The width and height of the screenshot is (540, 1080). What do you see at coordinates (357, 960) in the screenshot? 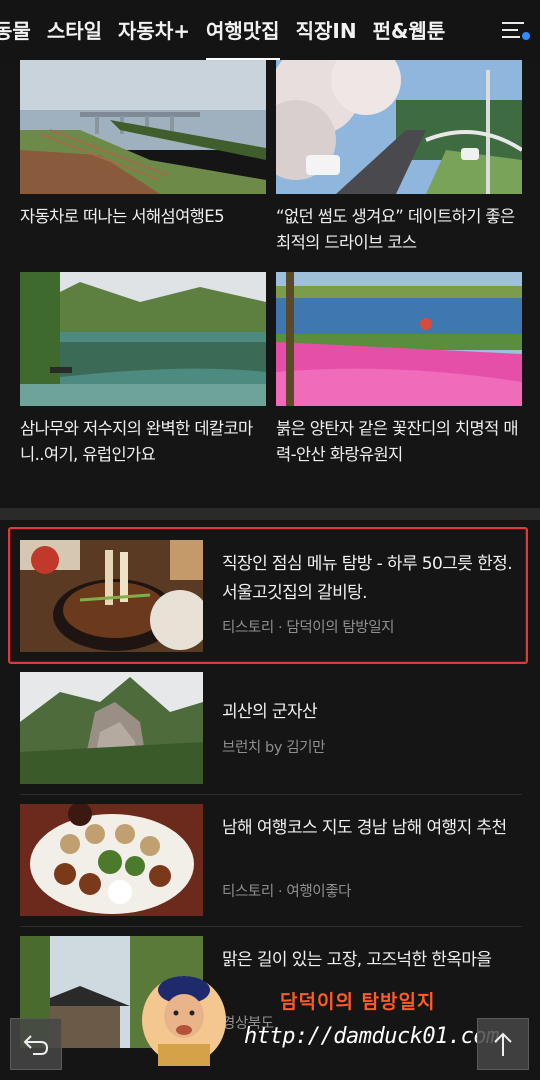
I see `item-title: 맑은 길이 있는 고장, 고즈넉한 한옥마을` at bounding box center [357, 960].